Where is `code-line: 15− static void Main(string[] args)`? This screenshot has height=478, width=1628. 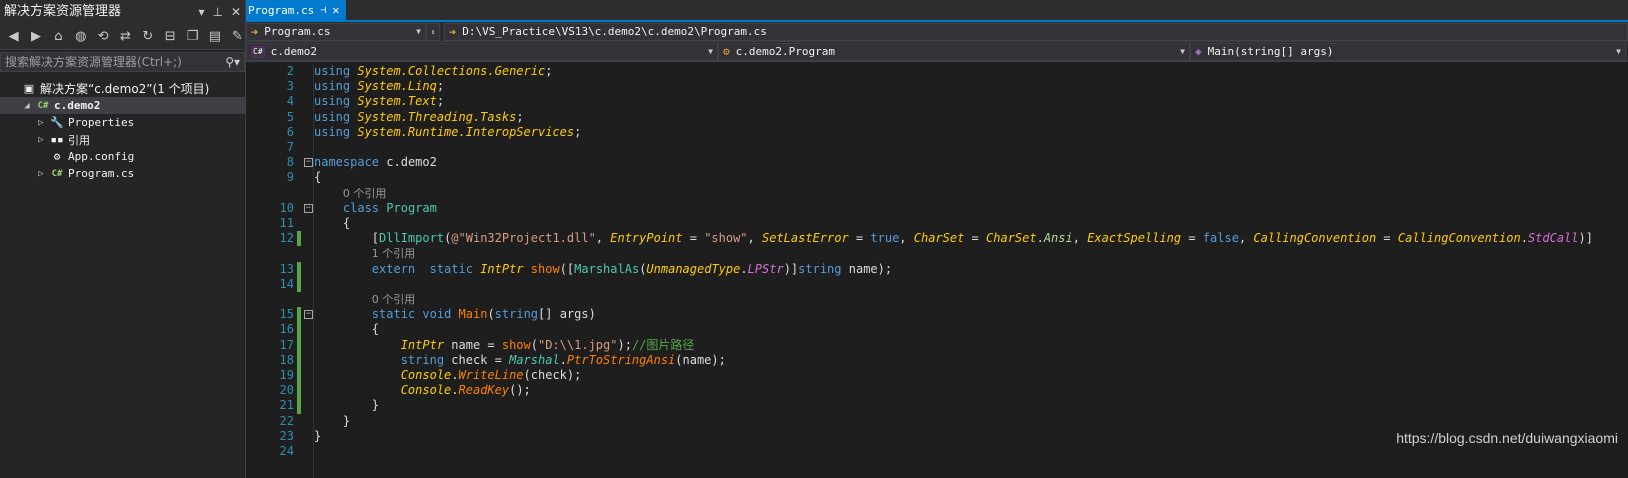
code-line: 15− static void Main(string[] args) is located at coordinates (937, 315).